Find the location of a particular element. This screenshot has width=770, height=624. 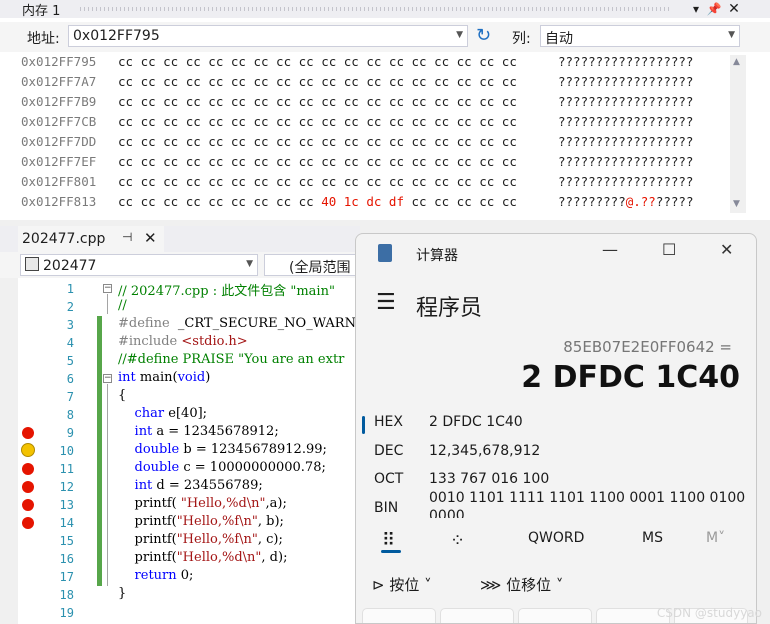

change-indicator is located at coordinates (99, 451).